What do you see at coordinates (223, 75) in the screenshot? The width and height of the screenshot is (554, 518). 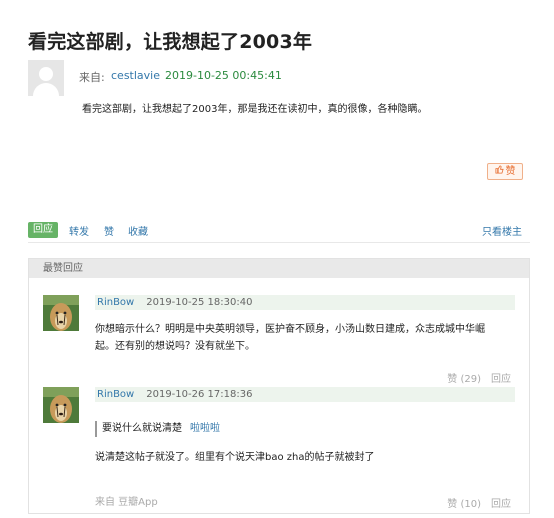 I see `post-time: 2019-10-25 00:45:41` at bounding box center [223, 75].